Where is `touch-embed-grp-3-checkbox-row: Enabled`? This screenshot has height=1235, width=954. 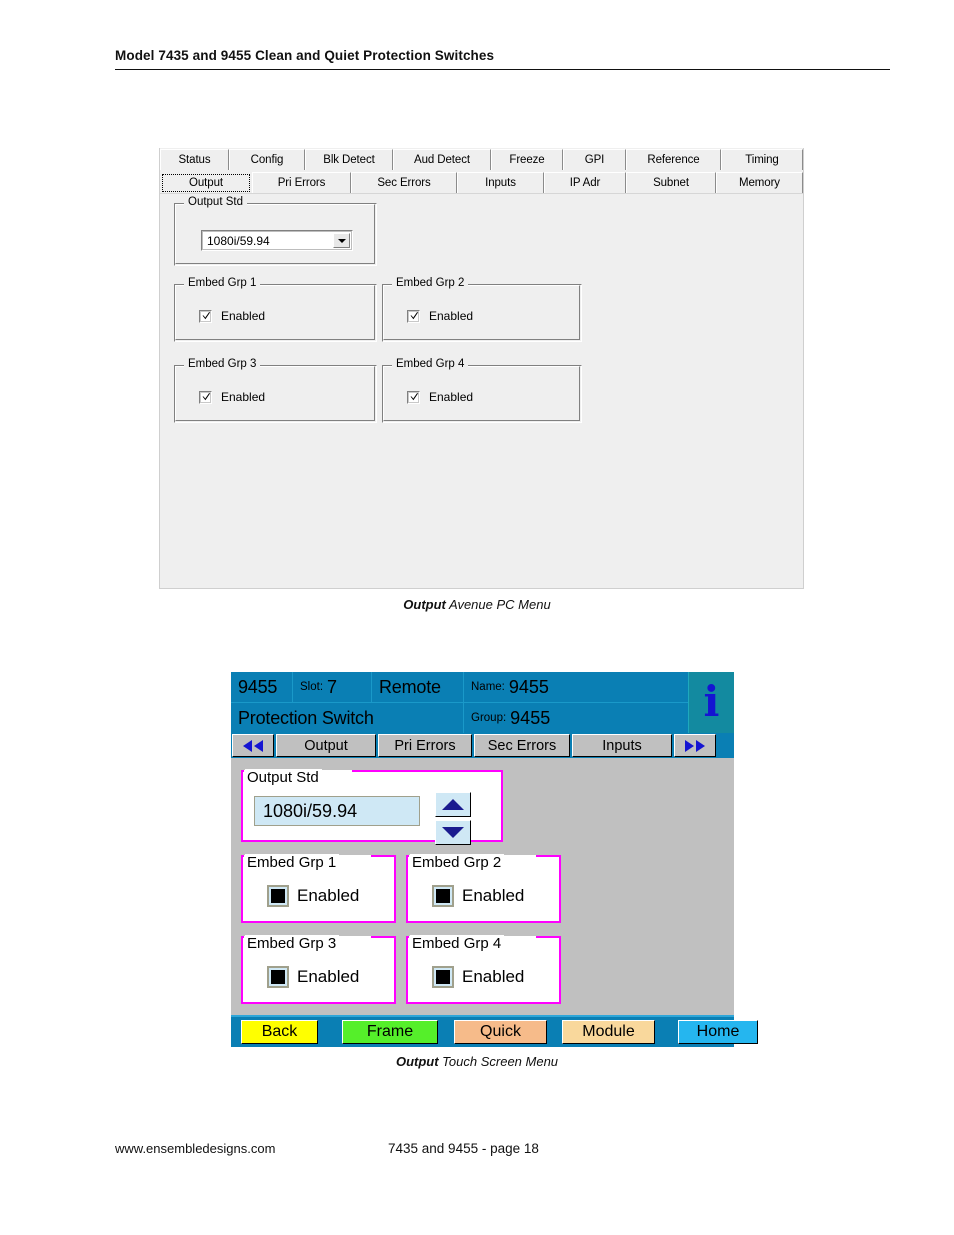
touch-embed-grp-3-checkbox-row: Enabled is located at coordinates (313, 977).